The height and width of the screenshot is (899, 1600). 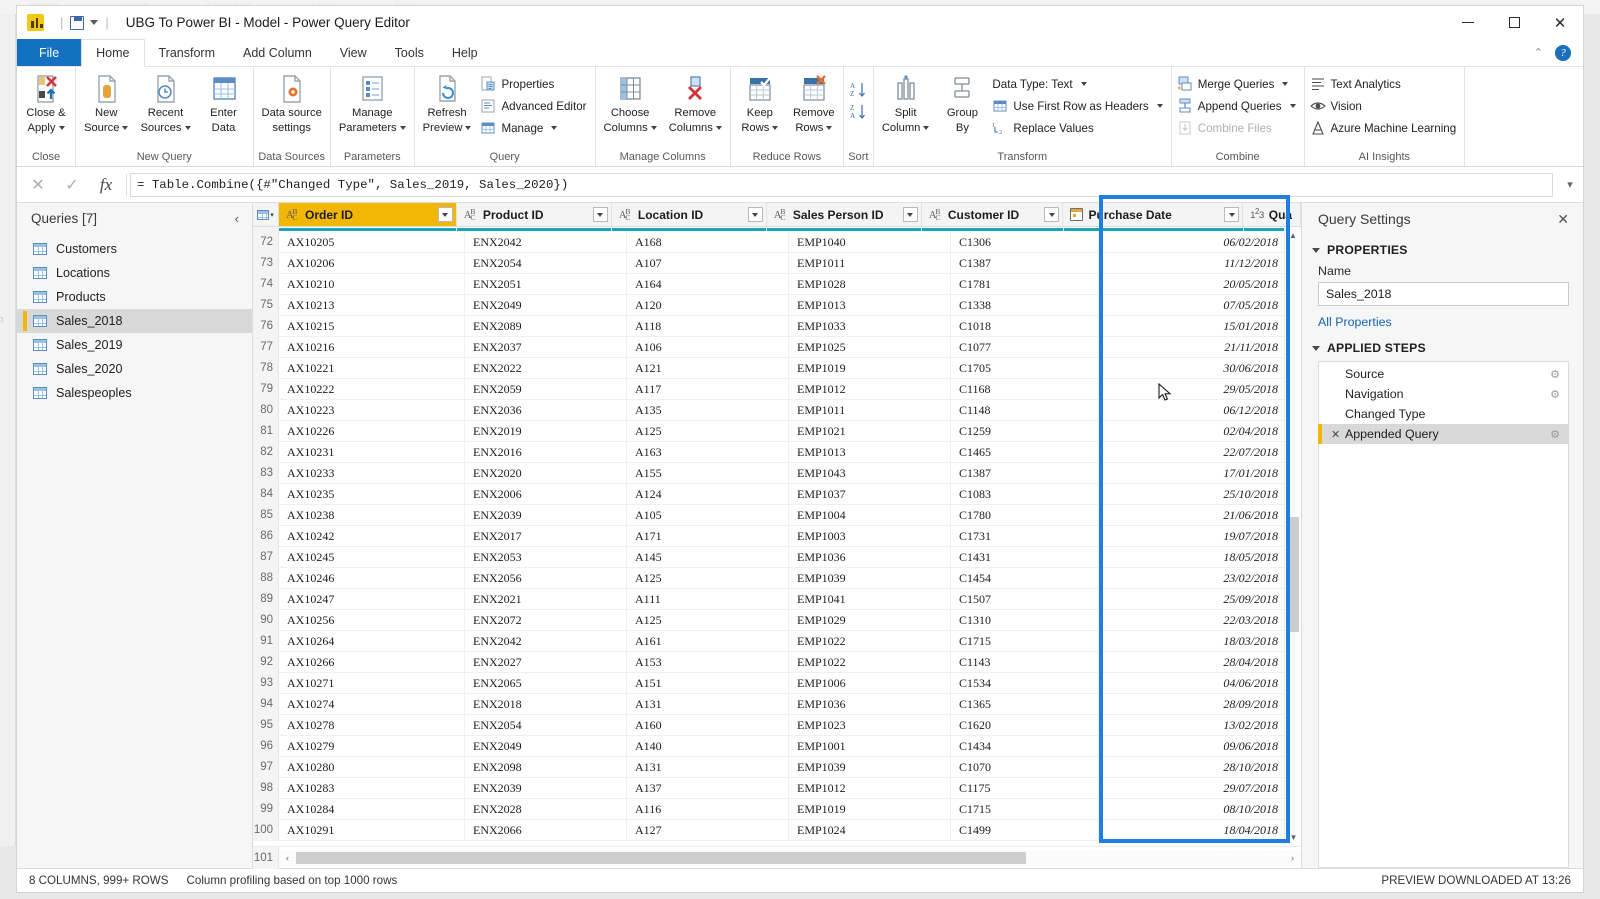 I want to click on table-cell-order-id: AX10216, so click(x=372, y=347).